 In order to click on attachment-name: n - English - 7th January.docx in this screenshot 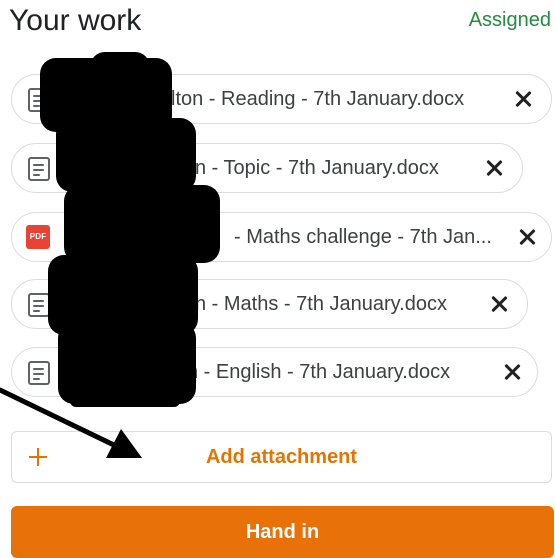, I will do `click(319, 372)`.